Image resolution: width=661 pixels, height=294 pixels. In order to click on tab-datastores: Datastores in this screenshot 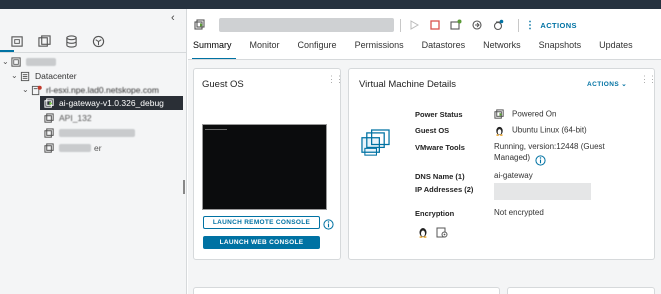, I will do `click(444, 49)`.